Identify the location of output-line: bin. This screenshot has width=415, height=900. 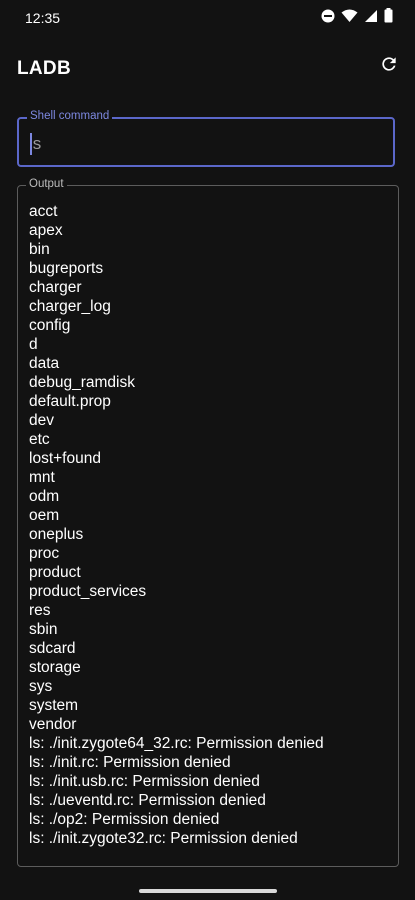
(39, 249).